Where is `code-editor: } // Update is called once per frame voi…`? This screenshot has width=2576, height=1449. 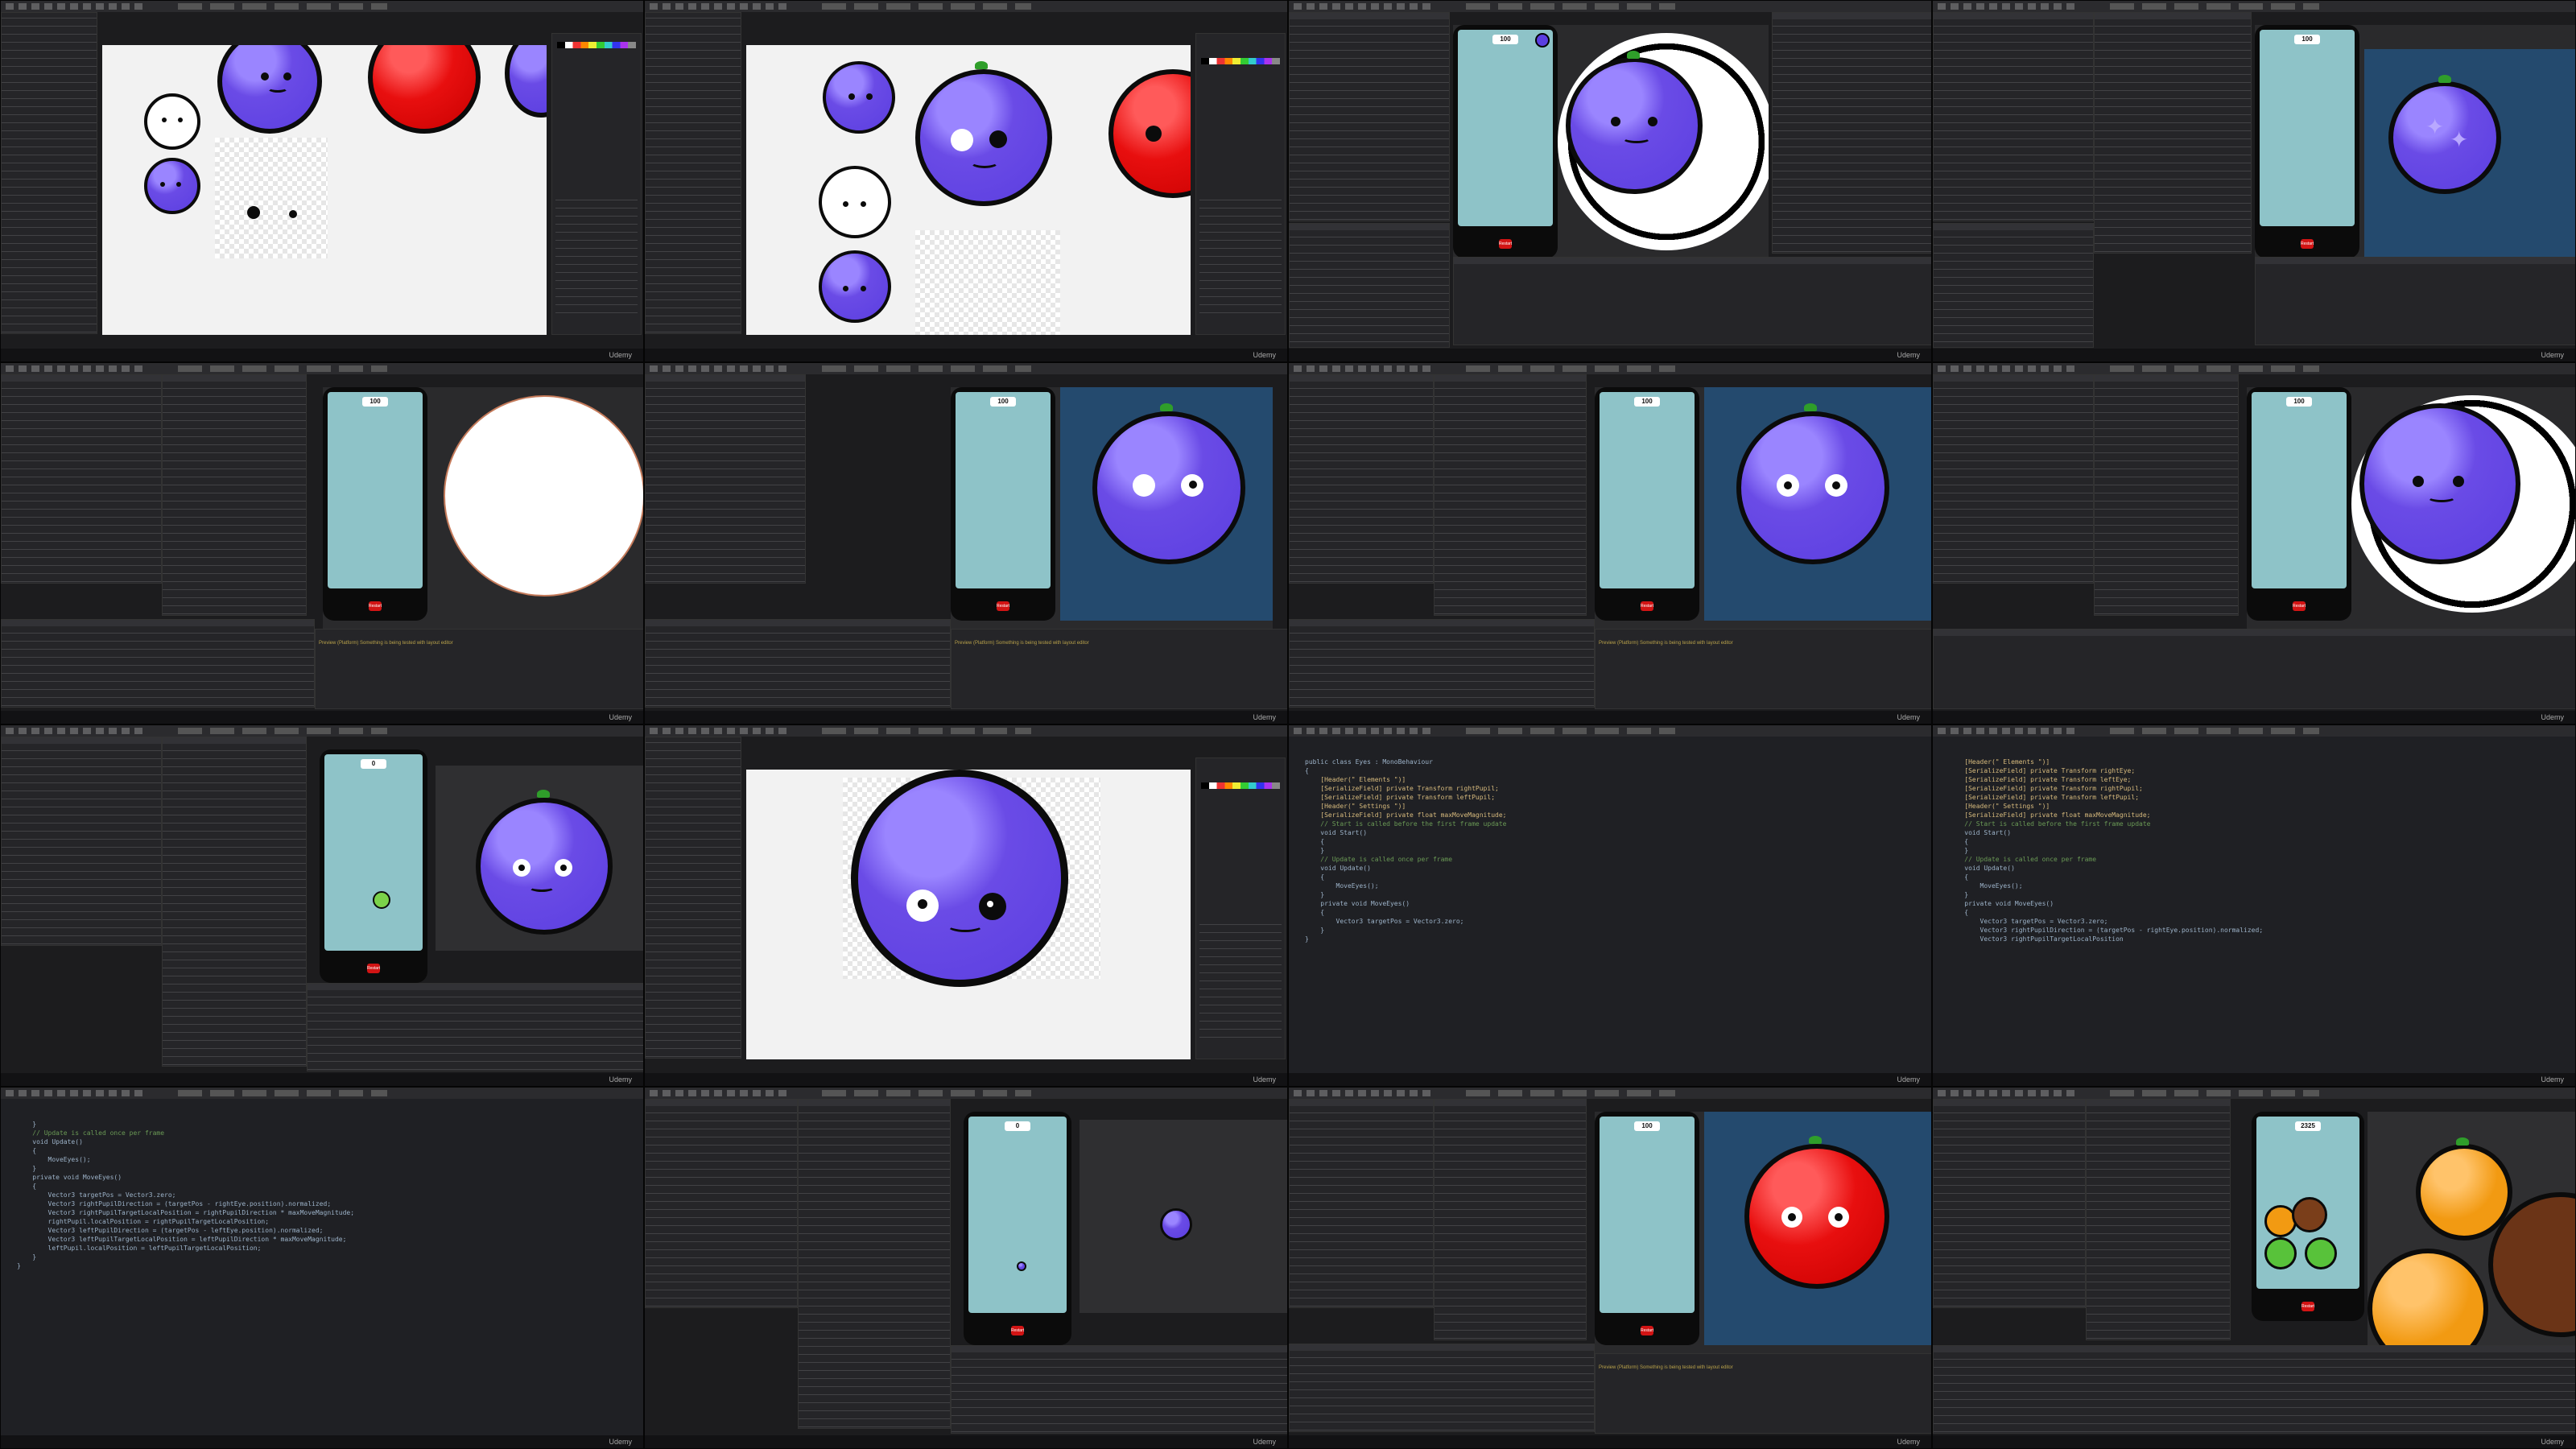
code-editor: } // Update is called once per frame voi… is located at coordinates (185, 1195).